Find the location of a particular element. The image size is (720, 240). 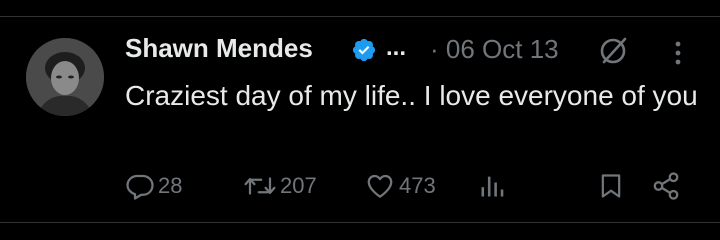

more-icon is located at coordinates (678, 53).